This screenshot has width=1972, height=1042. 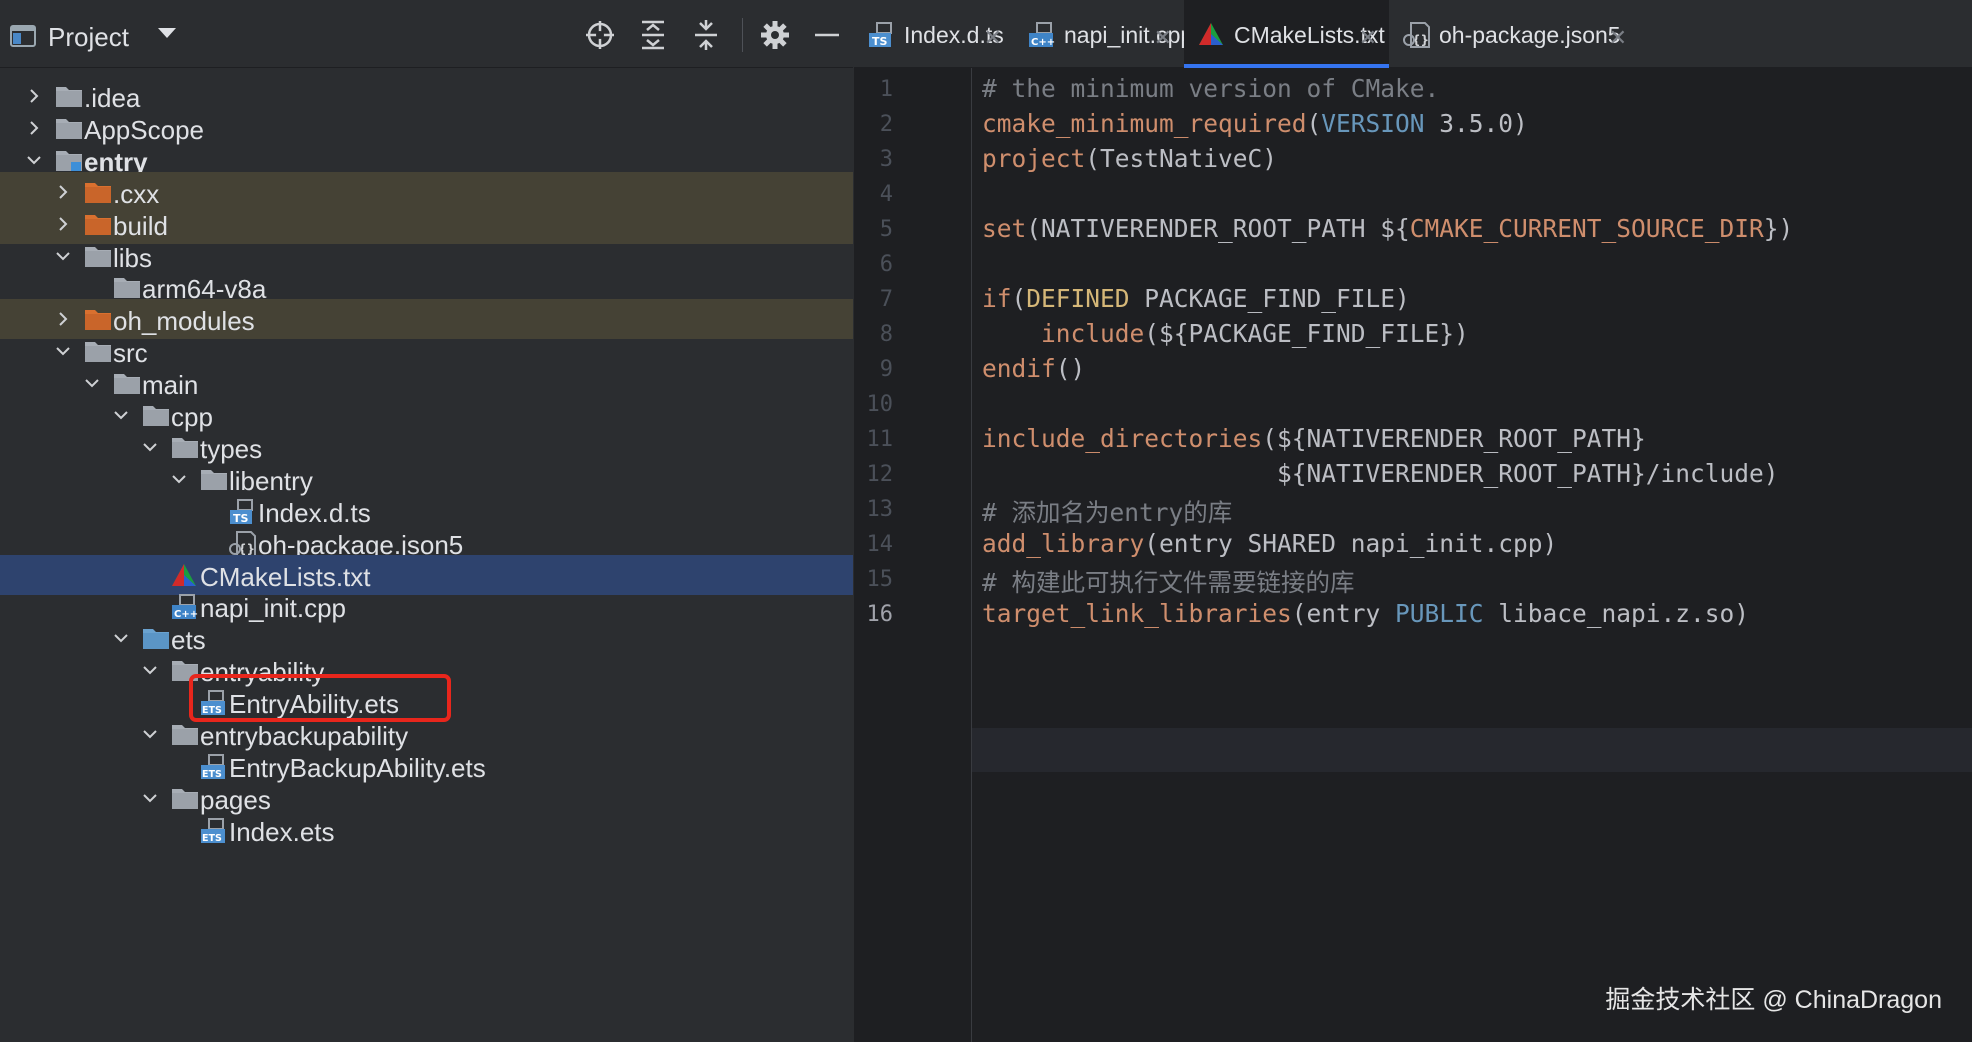 What do you see at coordinates (1144, 123) in the screenshot?
I see `code-token: cmake_minimum_required` at bounding box center [1144, 123].